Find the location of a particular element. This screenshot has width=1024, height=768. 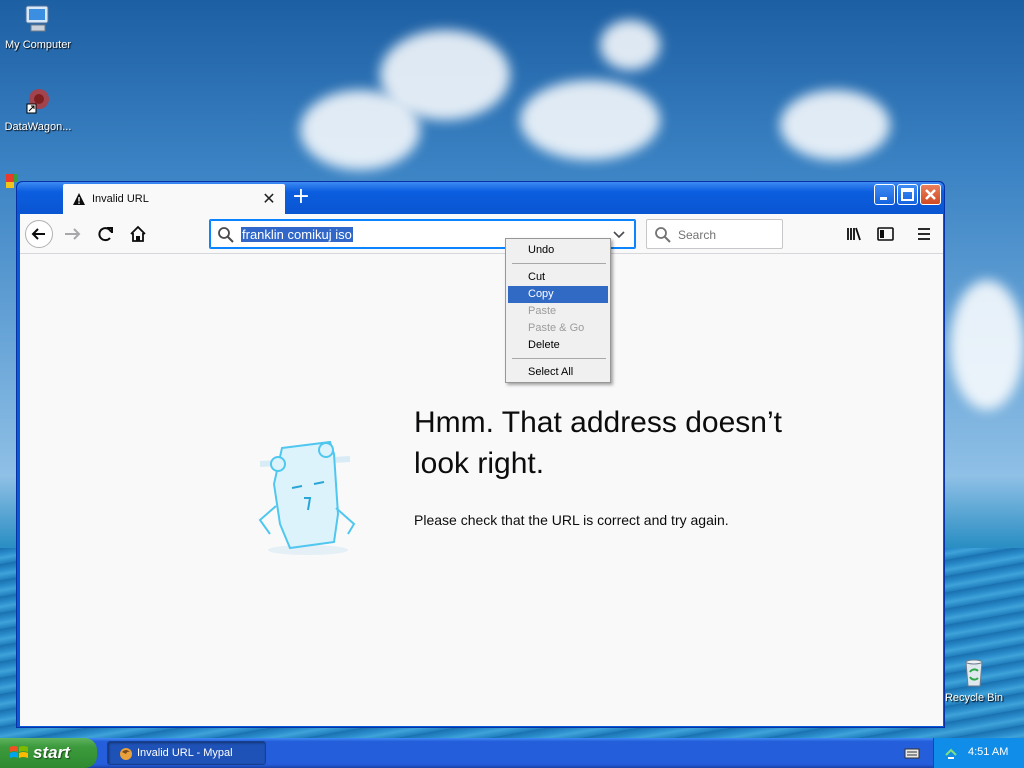

library-icon is located at coordinates (854, 234).